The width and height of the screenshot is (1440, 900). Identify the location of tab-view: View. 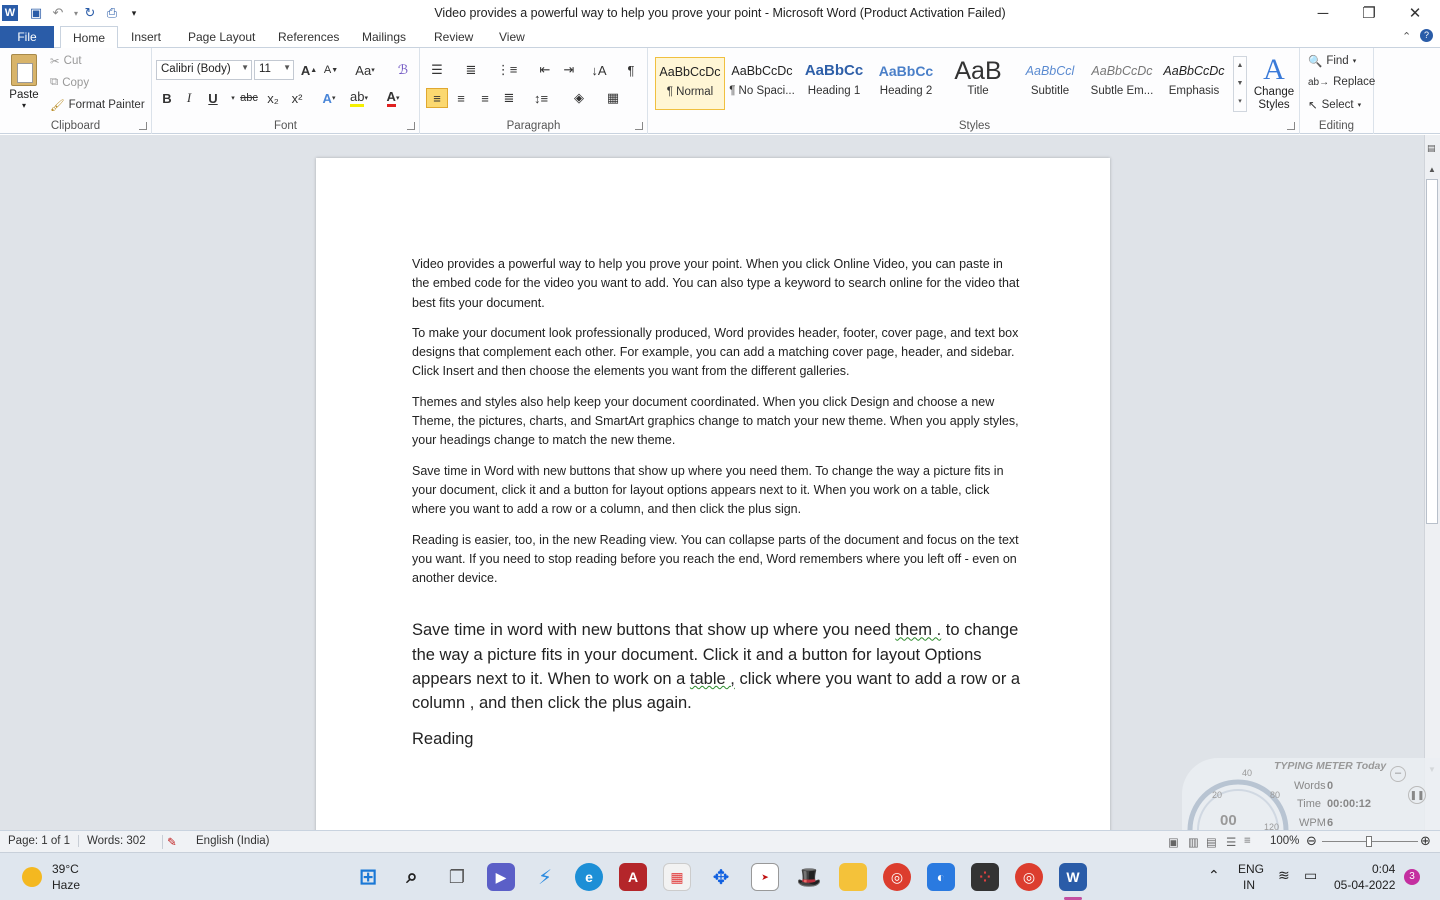
(512, 37).